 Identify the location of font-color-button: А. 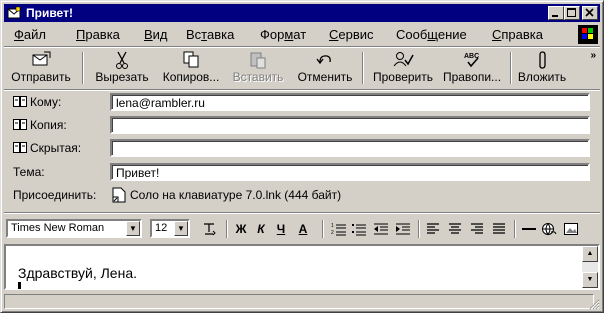
(303, 229).